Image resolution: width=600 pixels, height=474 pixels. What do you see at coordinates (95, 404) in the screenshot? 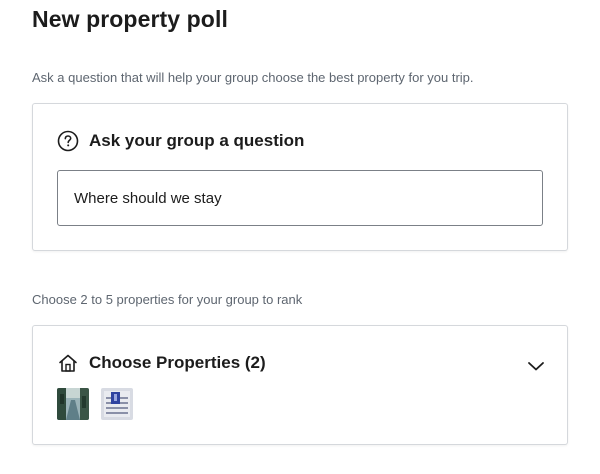
I see `property-thumbnails` at bounding box center [95, 404].